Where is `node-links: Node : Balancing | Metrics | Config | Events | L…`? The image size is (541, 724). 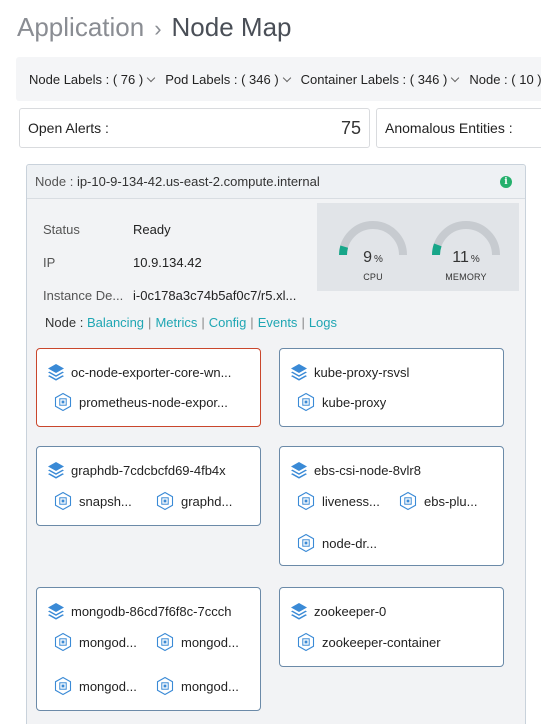 node-links: Node : Balancing | Metrics | Config | Events | L… is located at coordinates (191, 322).